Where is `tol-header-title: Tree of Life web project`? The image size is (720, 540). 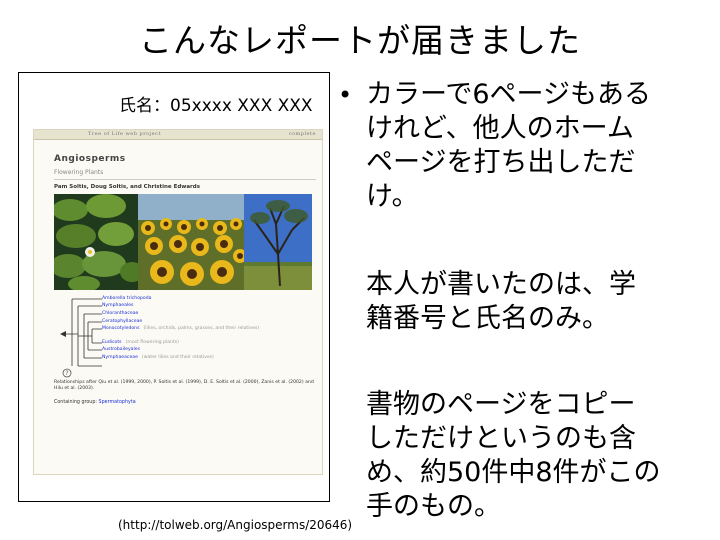
tol-header-title: Tree of Life web project is located at coordinates (124, 134).